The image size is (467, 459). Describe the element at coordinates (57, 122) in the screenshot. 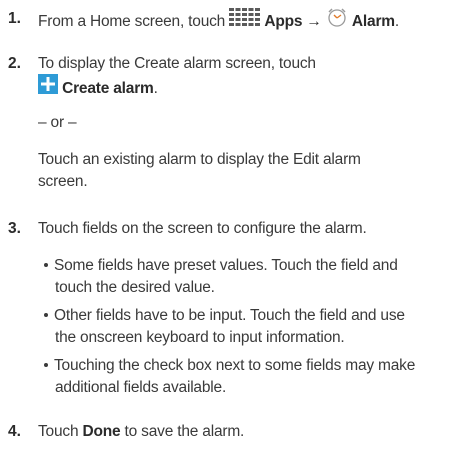

I see `or-separator: – or –` at that location.